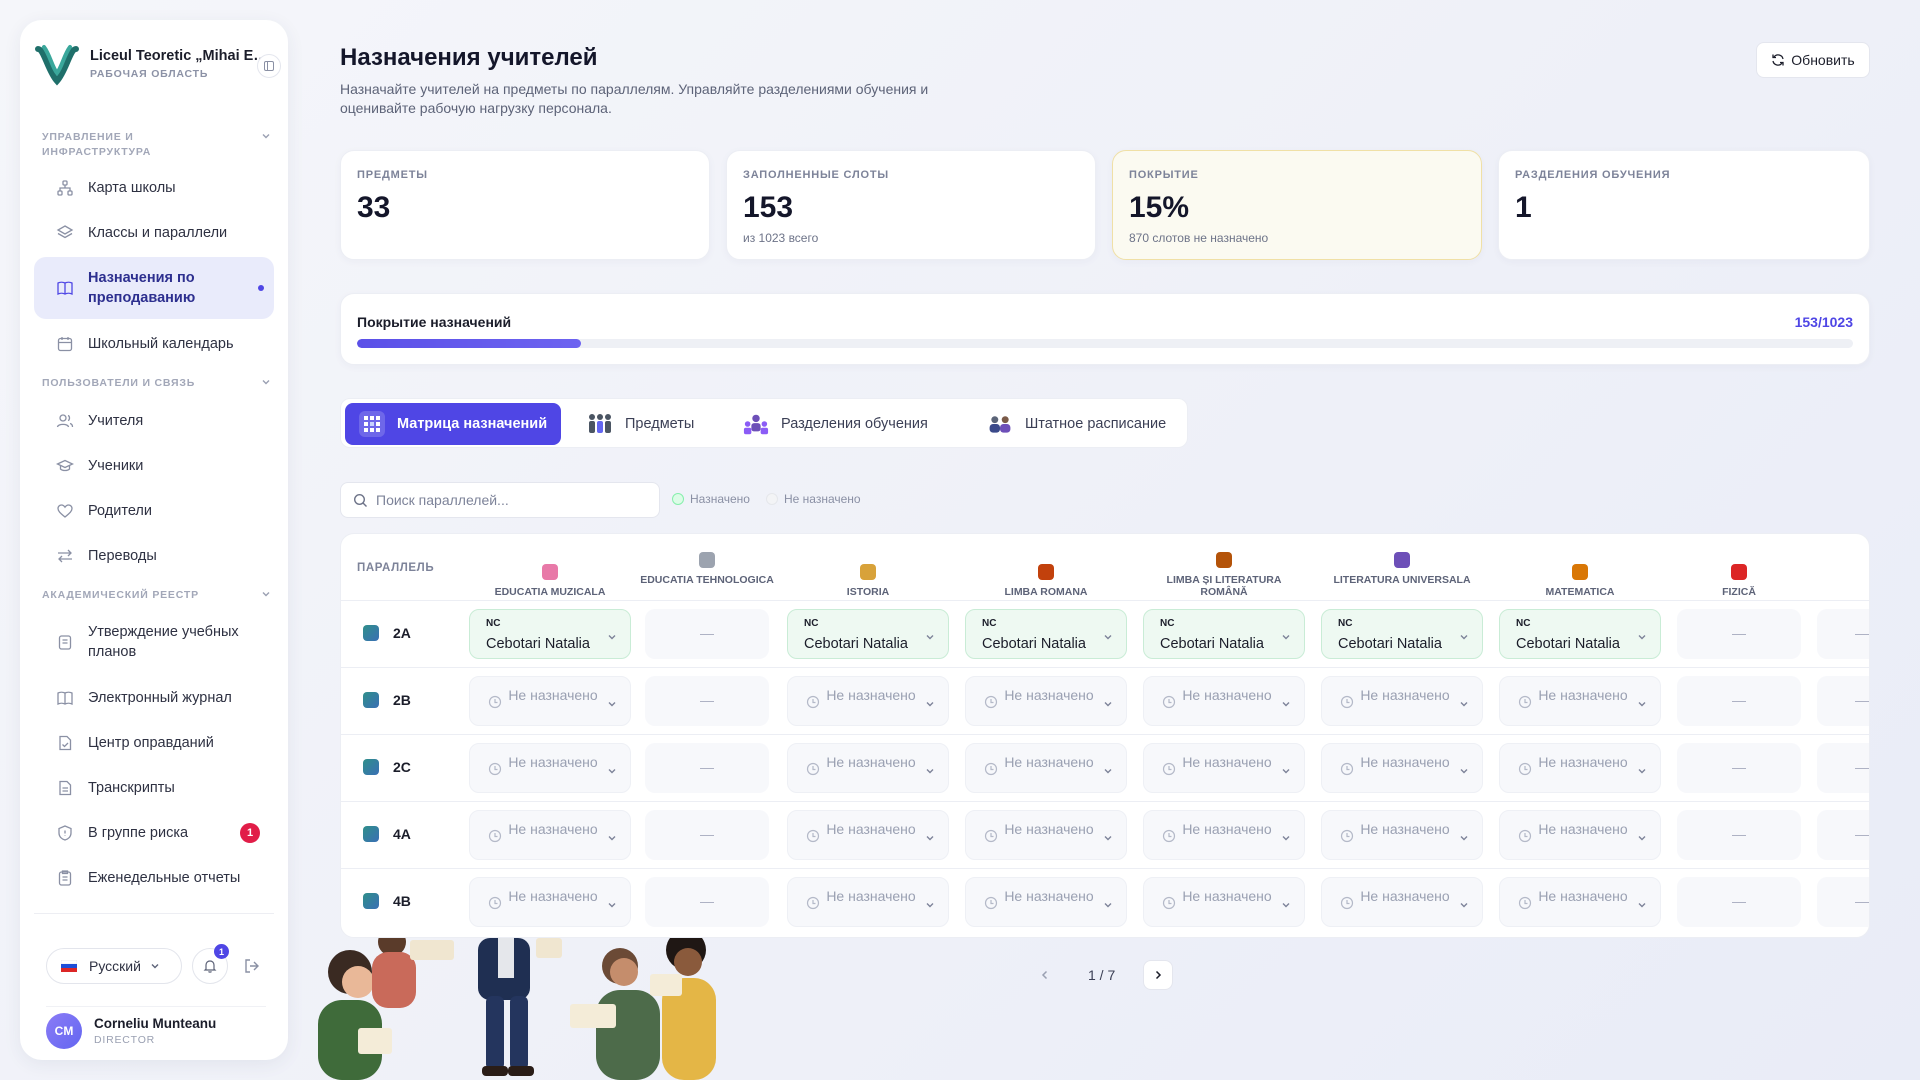  Describe the element at coordinates (453, 424) in the screenshot. I see `tab-assignment-matrix: Матрица назначений` at that location.